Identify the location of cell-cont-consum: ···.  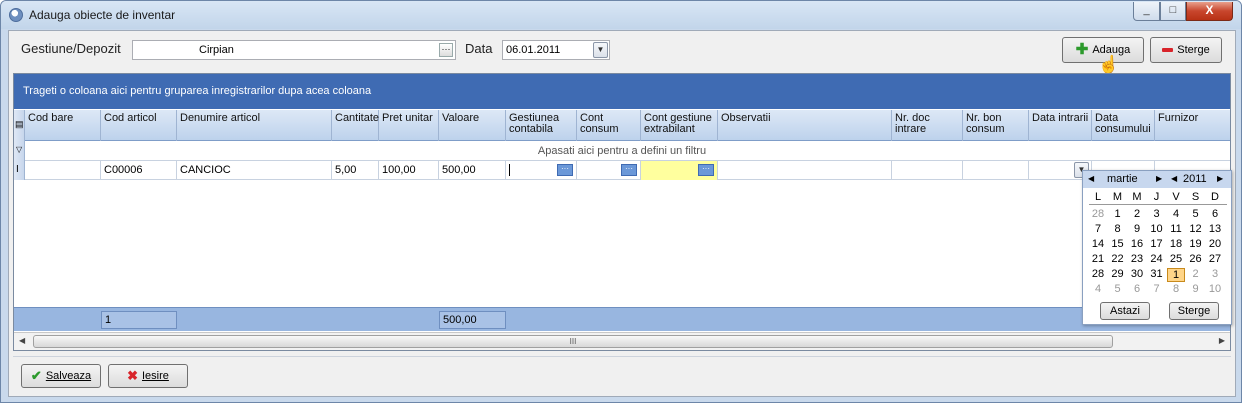
(609, 170).